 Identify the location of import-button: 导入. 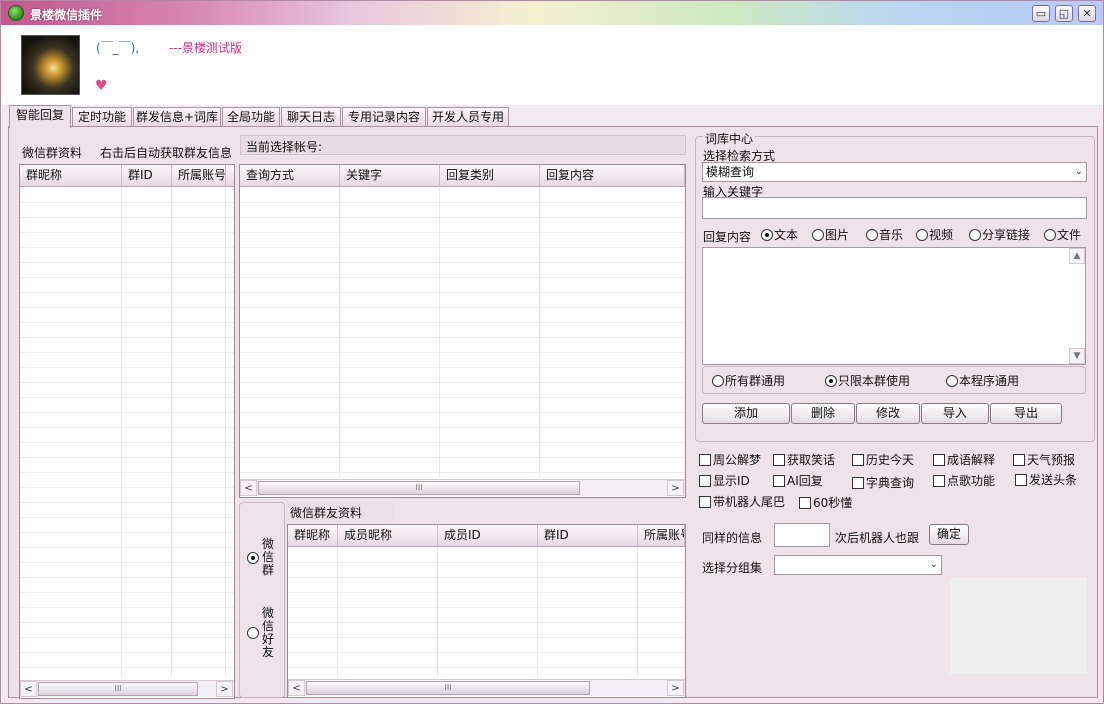
(955, 413).